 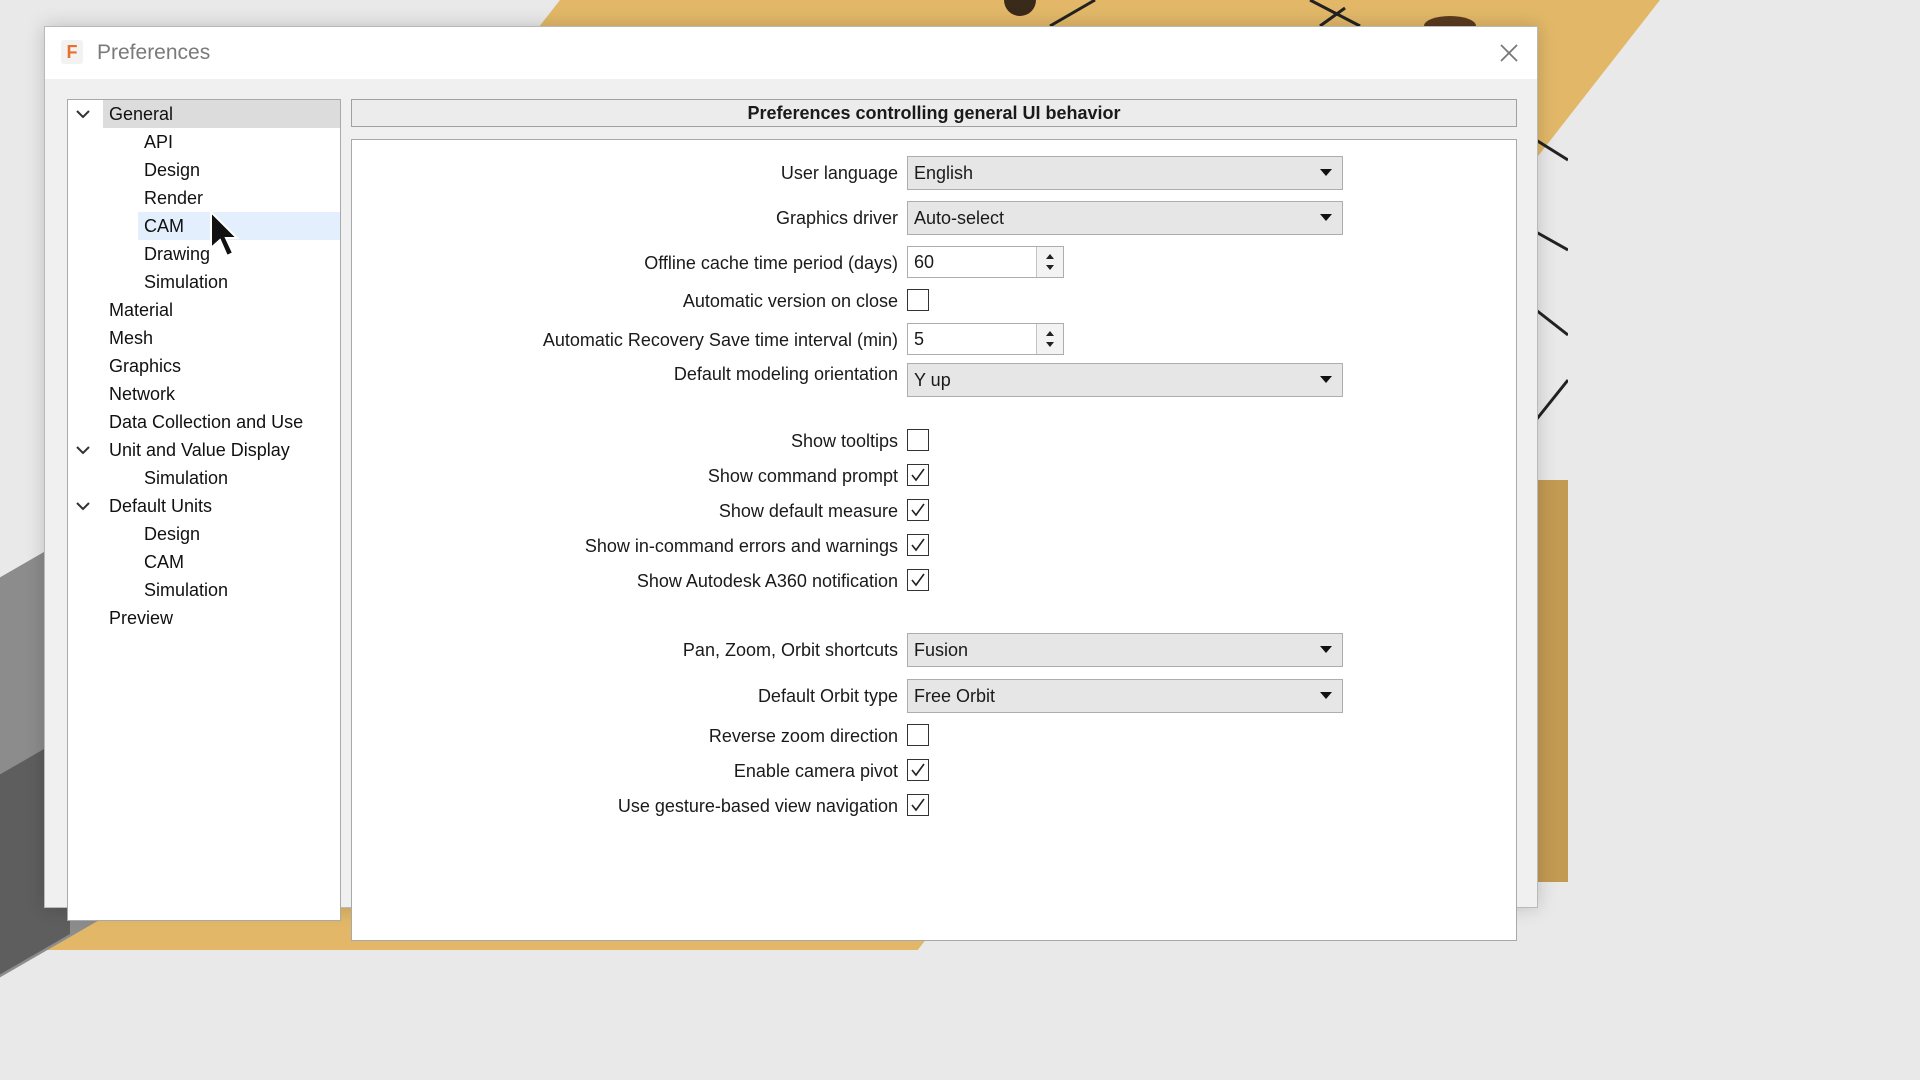 I want to click on camera-pivot-checkbox, so click(x=918, y=770).